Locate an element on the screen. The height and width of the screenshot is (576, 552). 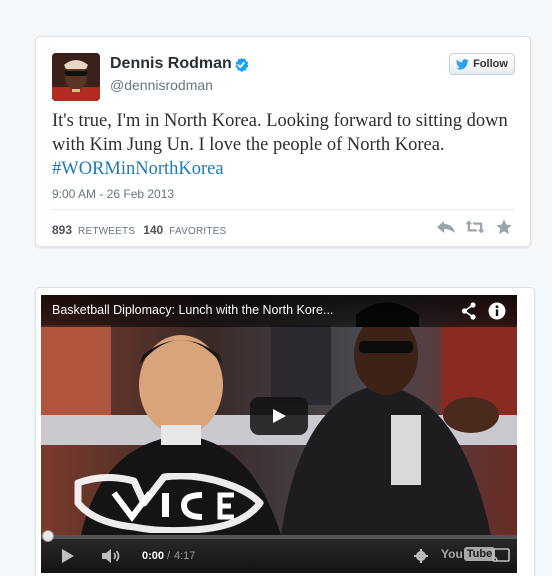
current-time: 0:00 is located at coordinates (153, 556).